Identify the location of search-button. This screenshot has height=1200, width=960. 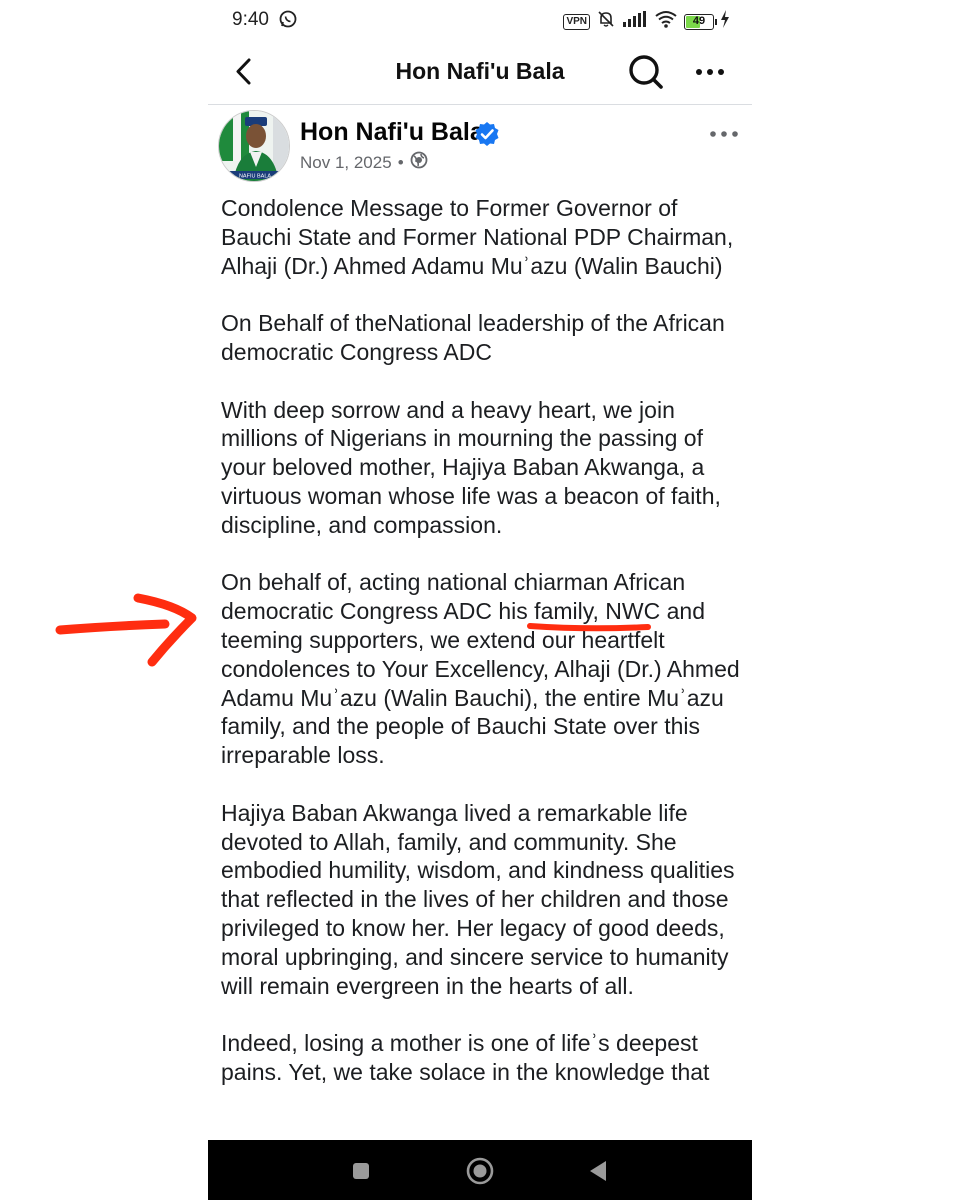
(646, 72).